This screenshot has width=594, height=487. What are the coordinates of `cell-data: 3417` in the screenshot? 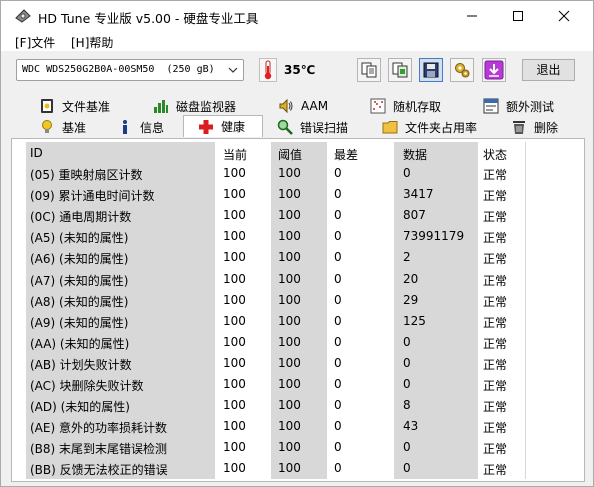 It's located at (418, 194).